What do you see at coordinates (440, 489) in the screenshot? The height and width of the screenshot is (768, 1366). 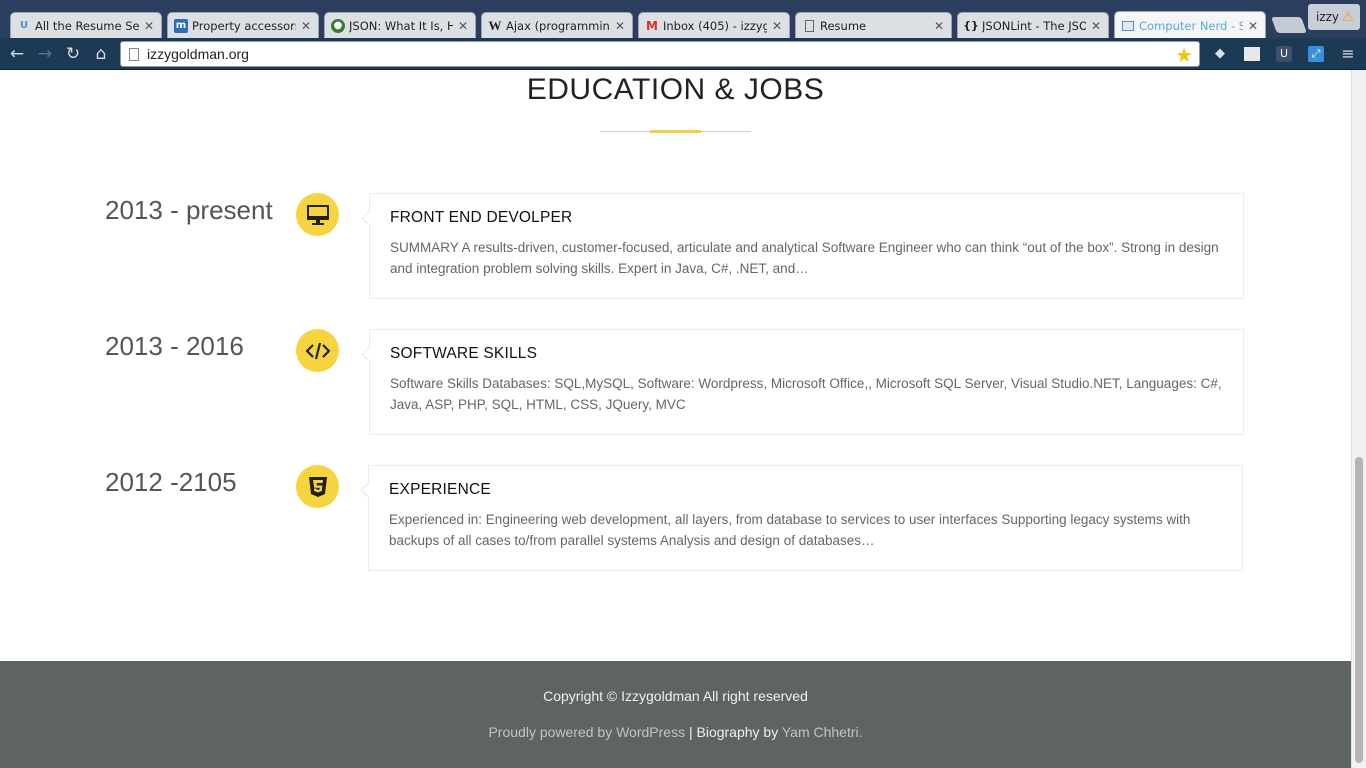 I see `card-title: EXPERIENCE` at bounding box center [440, 489].